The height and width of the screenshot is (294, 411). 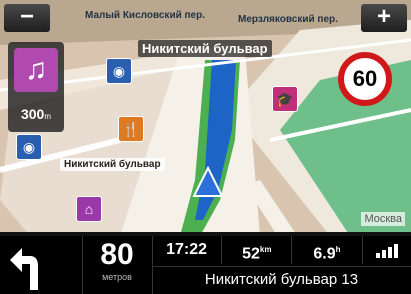 I want to click on street-label: Малый Кисловский пер., so click(x=145, y=15).